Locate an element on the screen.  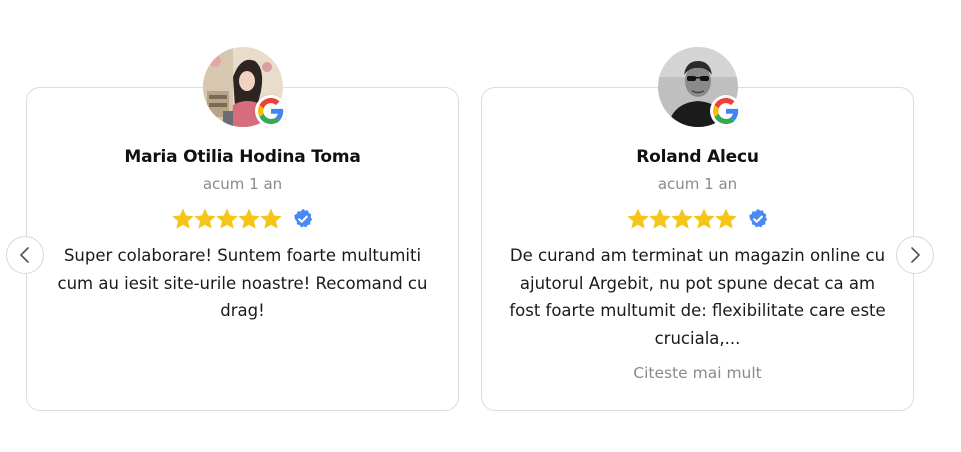
read-more-link: Citeste mai mult is located at coordinates (697, 373).